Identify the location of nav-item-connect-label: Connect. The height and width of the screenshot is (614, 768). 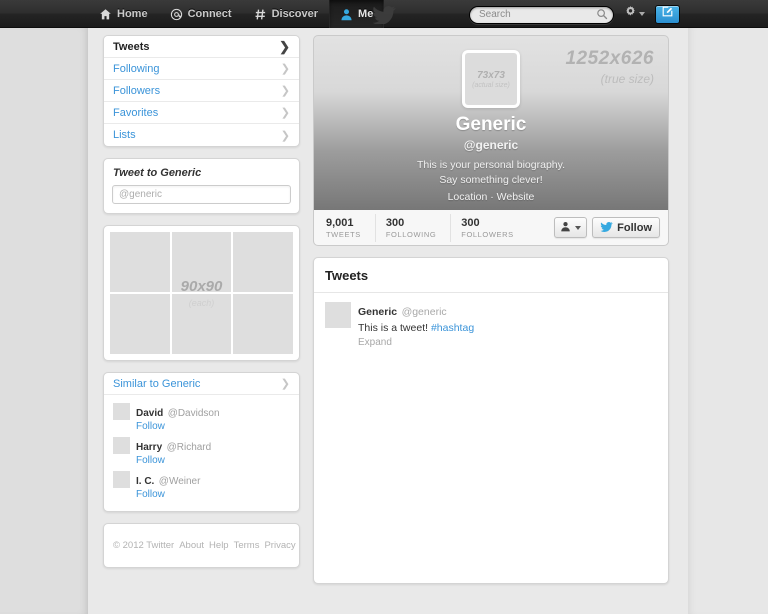
(209, 14).